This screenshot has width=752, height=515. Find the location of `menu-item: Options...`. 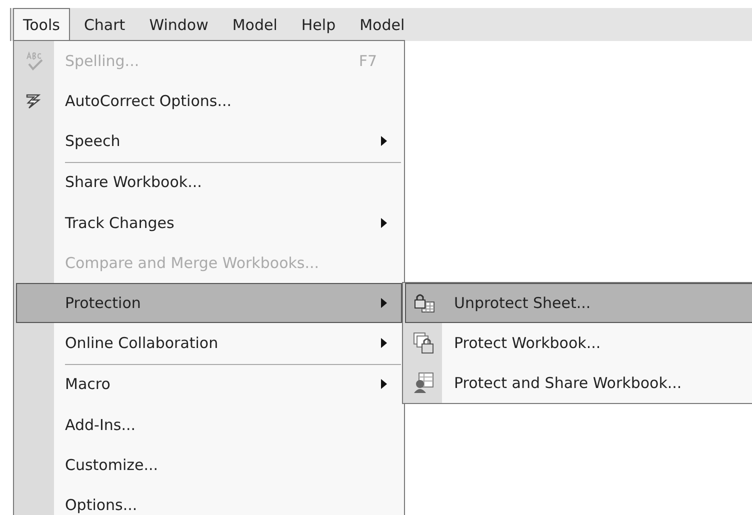

menu-item: Options... is located at coordinates (209, 500).